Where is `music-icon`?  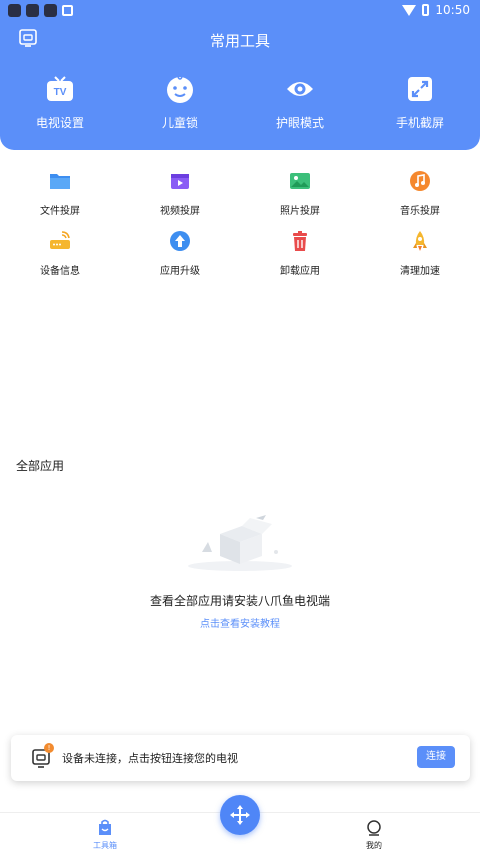 music-icon is located at coordinates (420, 181).